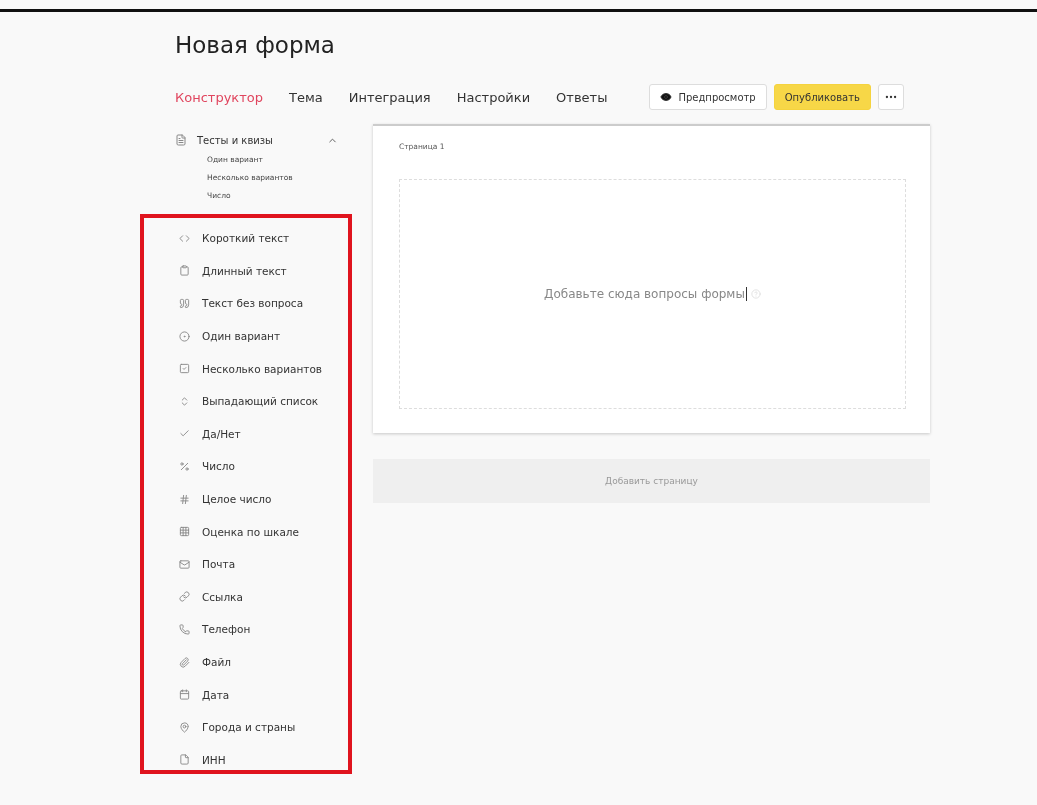 This screenshot has height=805, width=1037. I want to click on field-type-item: Длинный текст, so click(244, 270).